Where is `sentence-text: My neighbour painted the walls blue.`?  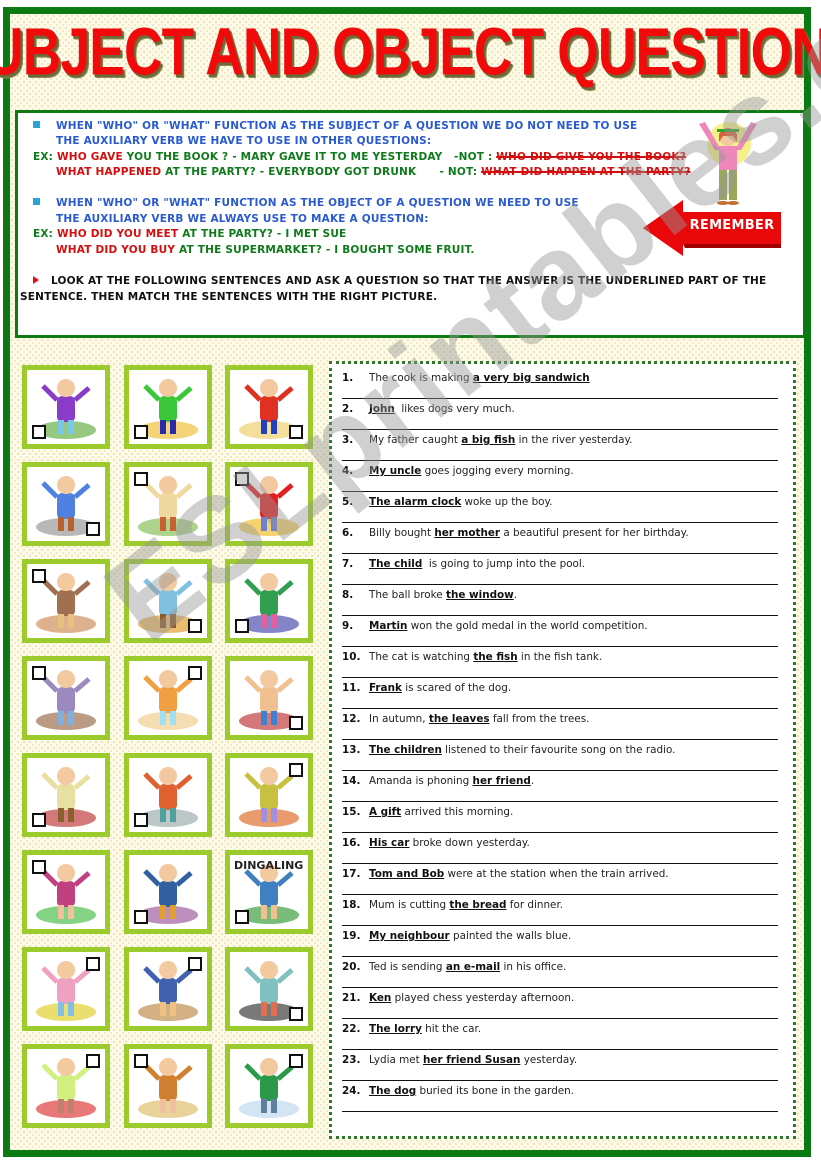 sentence-text: My neighbour painted the walls blue. is located at coordinates (470, 936).